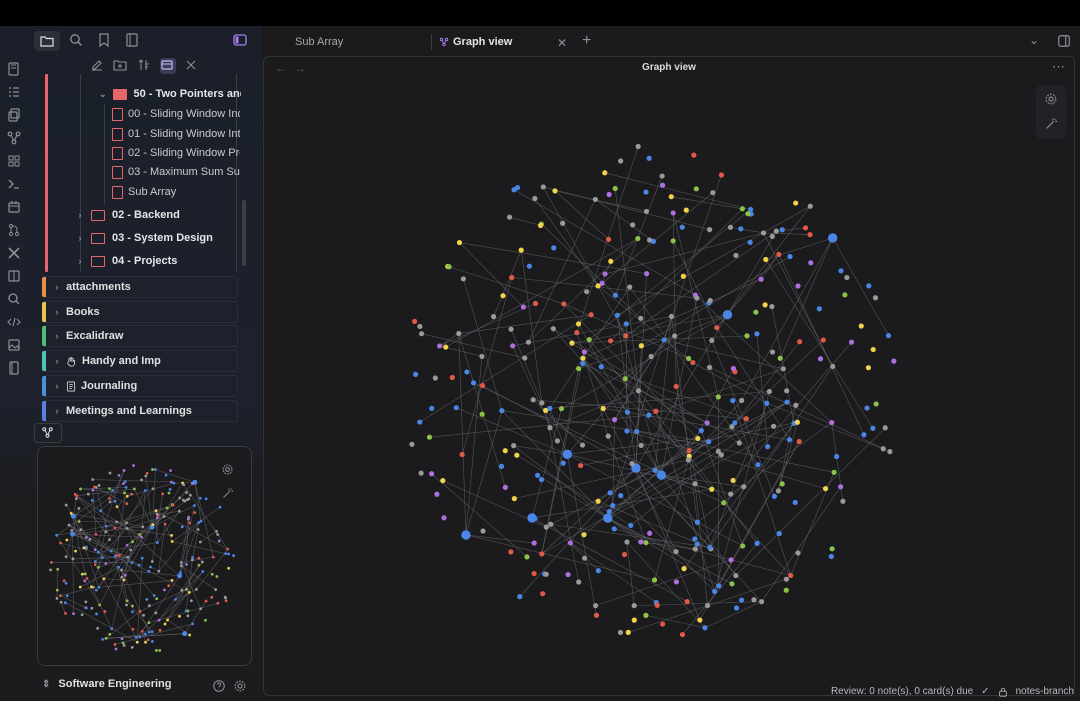 The width and height of the screenshot is (1080, 701). Describe the element at coordinates (14, 184) in the screenshot. I see `terminal-icon` at that location.